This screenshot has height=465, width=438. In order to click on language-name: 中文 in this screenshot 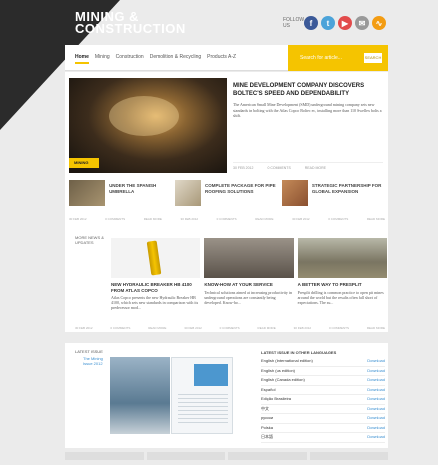, I will do `click(265, 408)`.